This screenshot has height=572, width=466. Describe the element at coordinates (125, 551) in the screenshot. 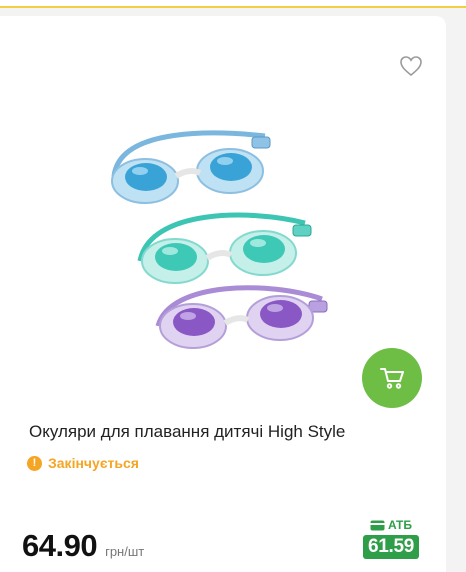

I see `price-unit: грн/шт` at that location.